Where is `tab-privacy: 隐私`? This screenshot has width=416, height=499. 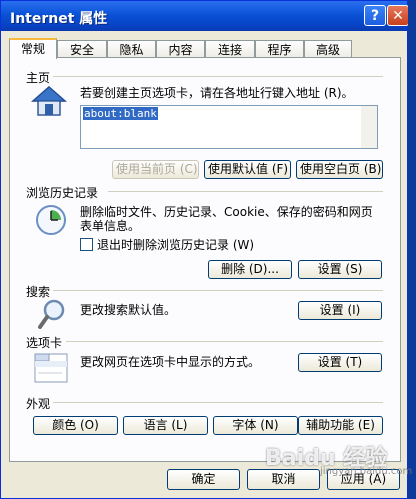 tab-privacy: 隐私 is located at coordinates (131, 49).